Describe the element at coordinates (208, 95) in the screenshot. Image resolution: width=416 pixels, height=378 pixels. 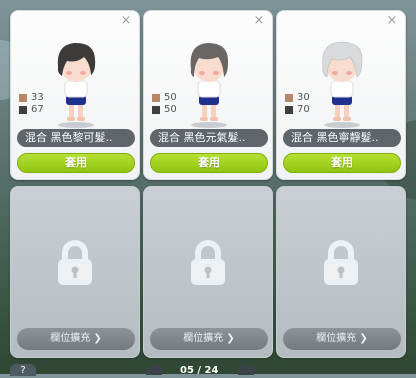
I see `hair-slot-2: × 50 50 混合 黑色元氣髮.. 套用` at that location.